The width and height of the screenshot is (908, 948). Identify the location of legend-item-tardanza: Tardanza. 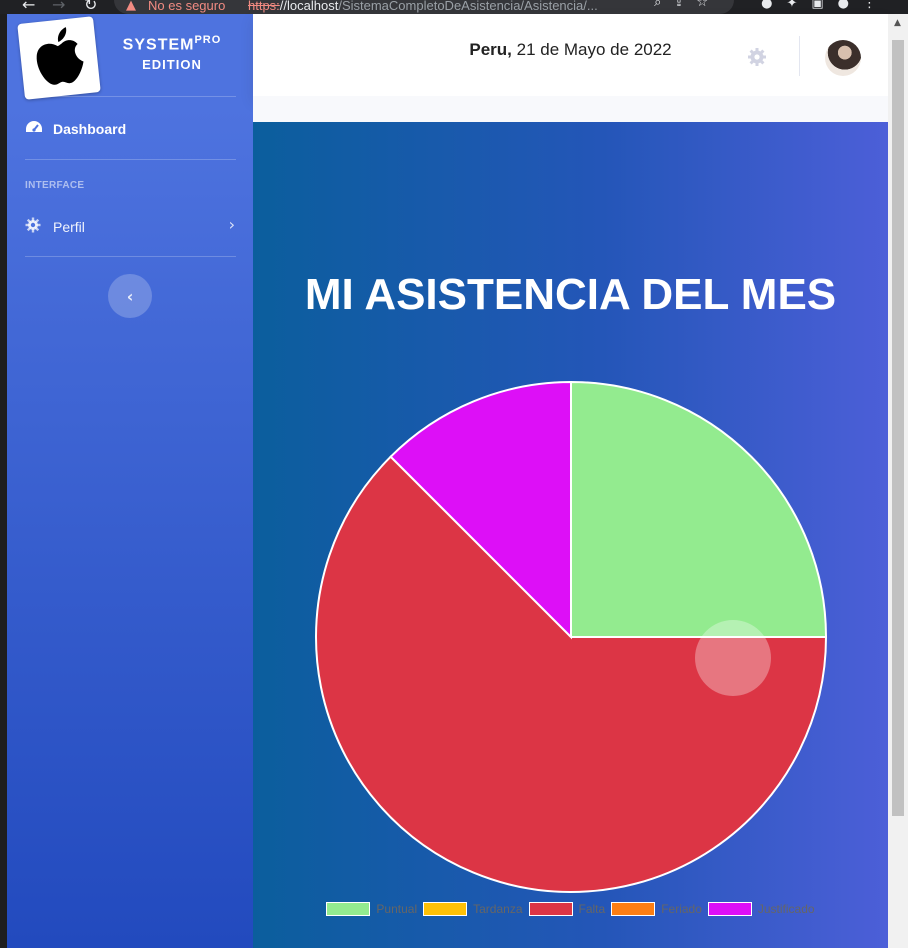
(473, 909).